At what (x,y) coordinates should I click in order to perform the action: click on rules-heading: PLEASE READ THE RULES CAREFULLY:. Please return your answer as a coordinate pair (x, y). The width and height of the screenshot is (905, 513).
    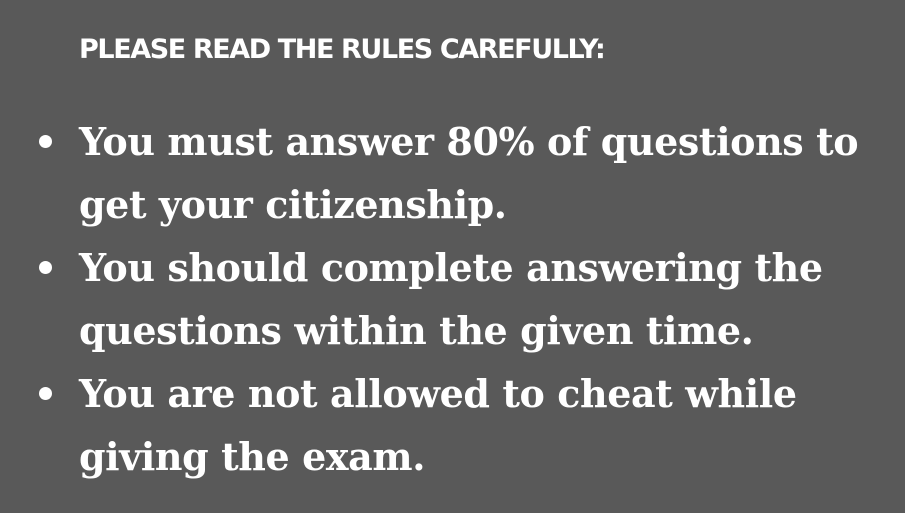
    Looking at the image, I should click on (342, 49).